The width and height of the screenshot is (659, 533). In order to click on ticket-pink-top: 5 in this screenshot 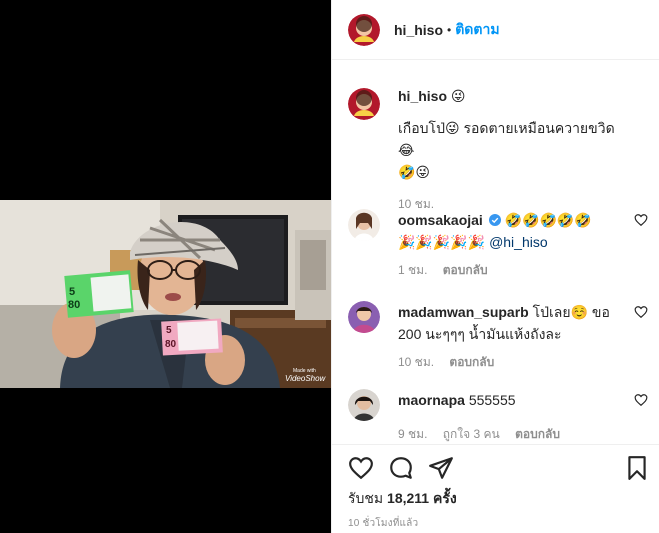, I will do `click(169, 330)`.